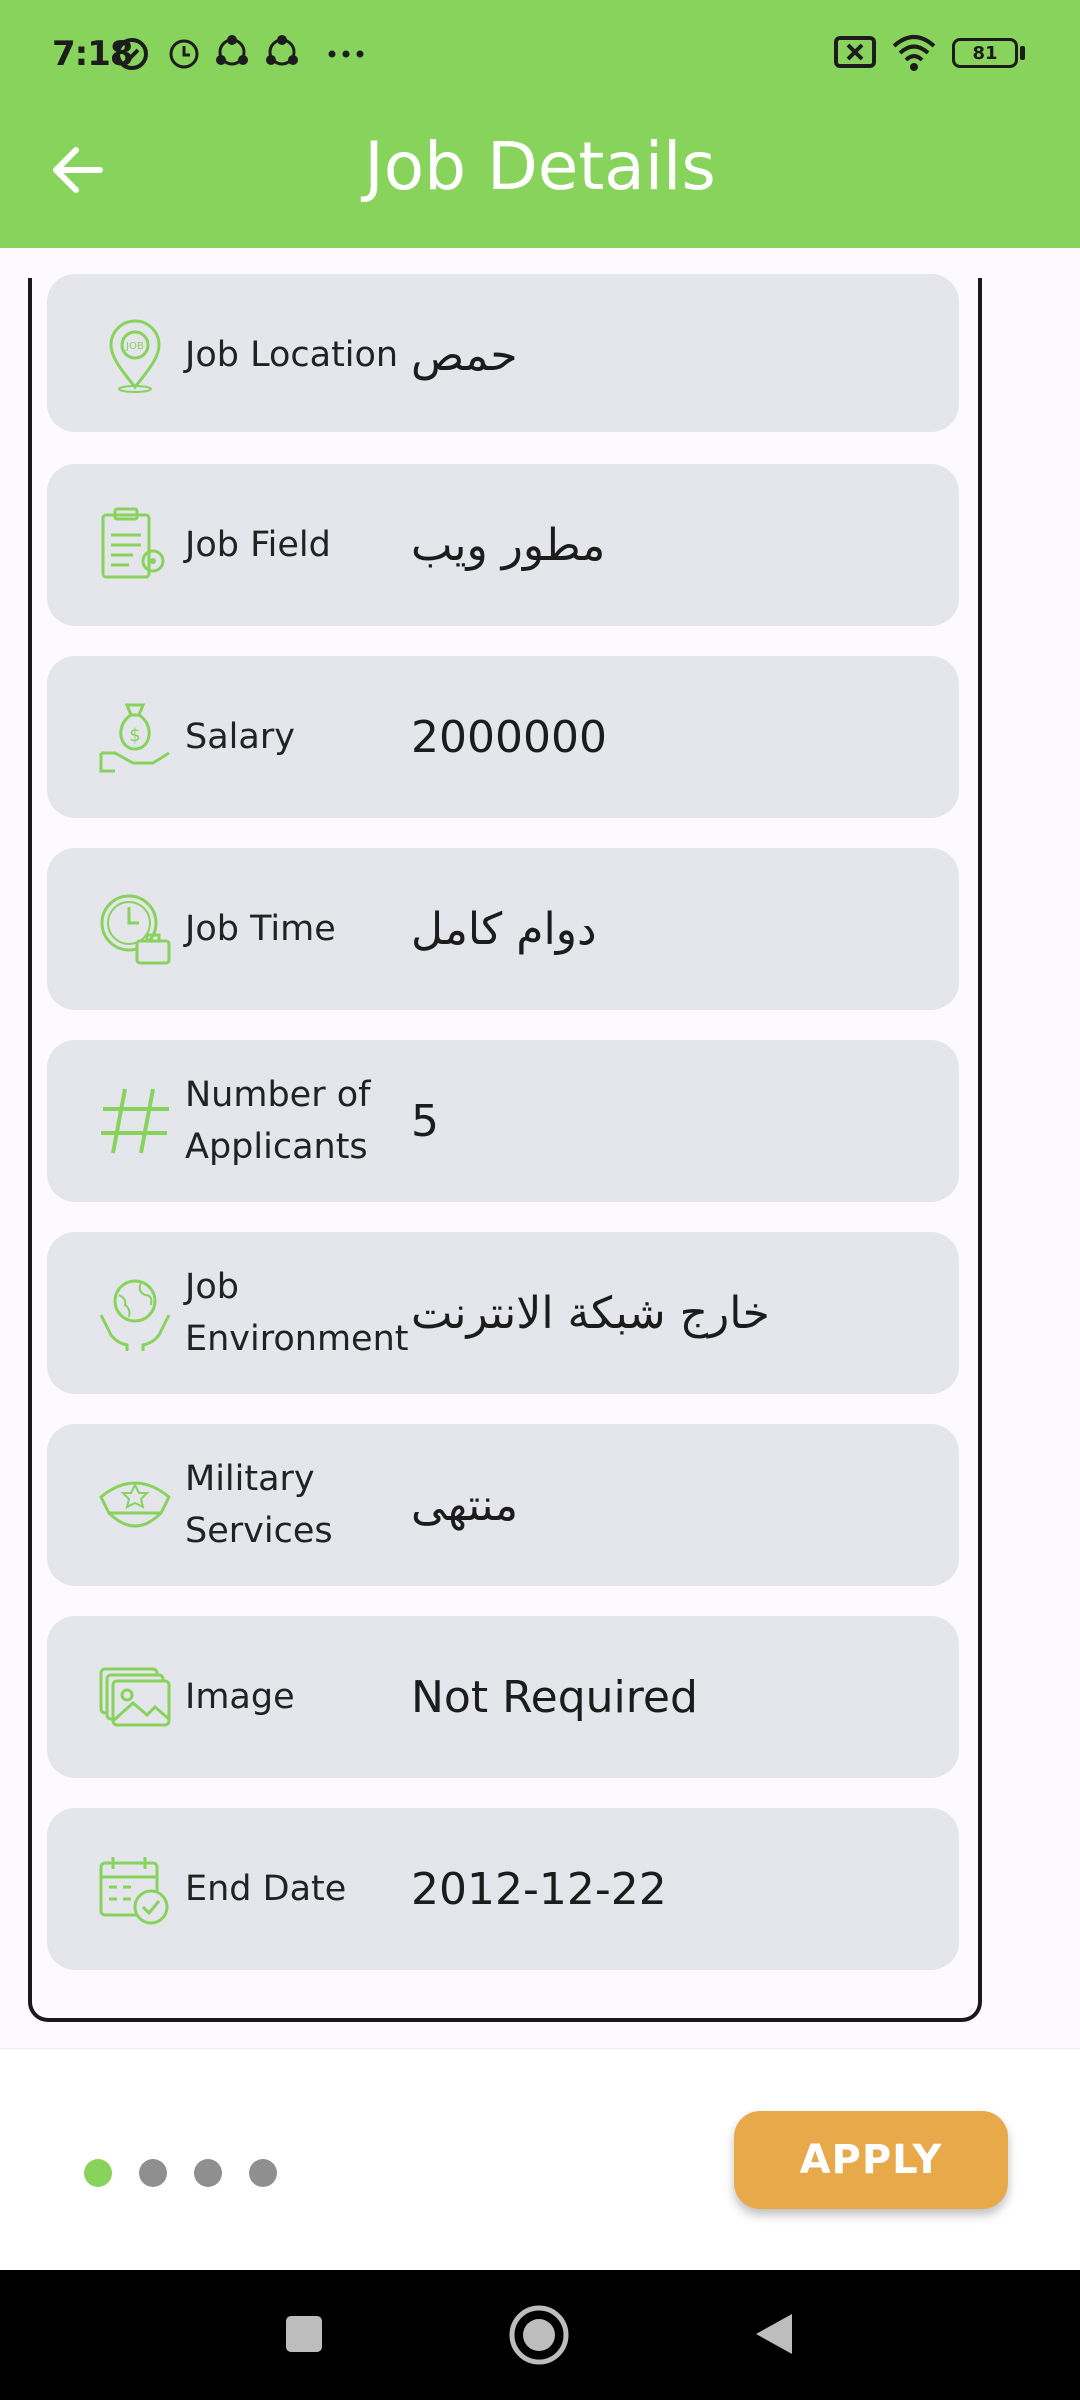 The width and height of the screenshot is (1080, 2400). I want to click on alarm-clock-icon, so click(184, 54).